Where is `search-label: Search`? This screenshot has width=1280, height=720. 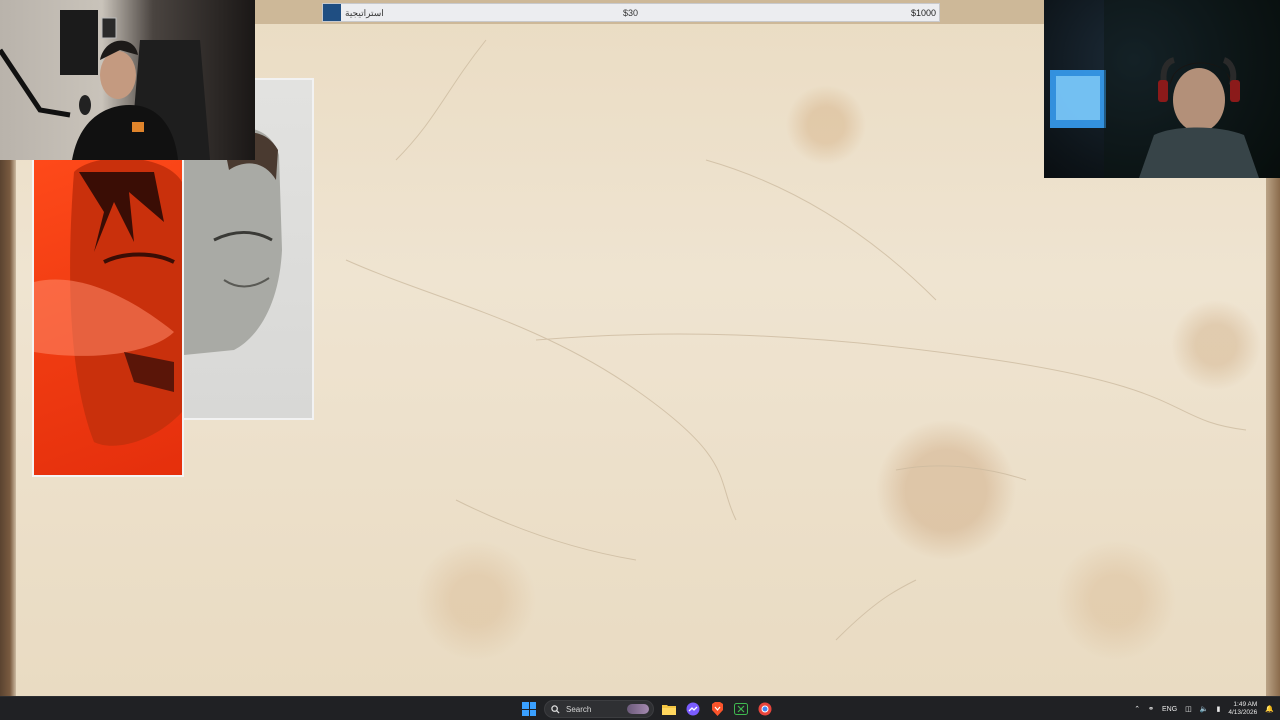 search-label: Search is located at coordinates (579, 709).